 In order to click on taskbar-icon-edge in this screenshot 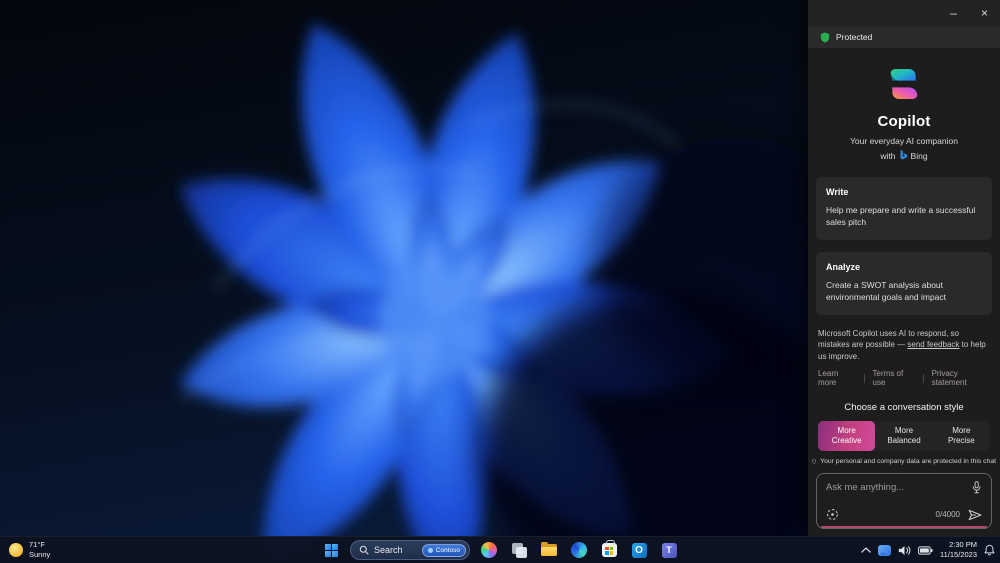, I will do `click(579, 550)`.